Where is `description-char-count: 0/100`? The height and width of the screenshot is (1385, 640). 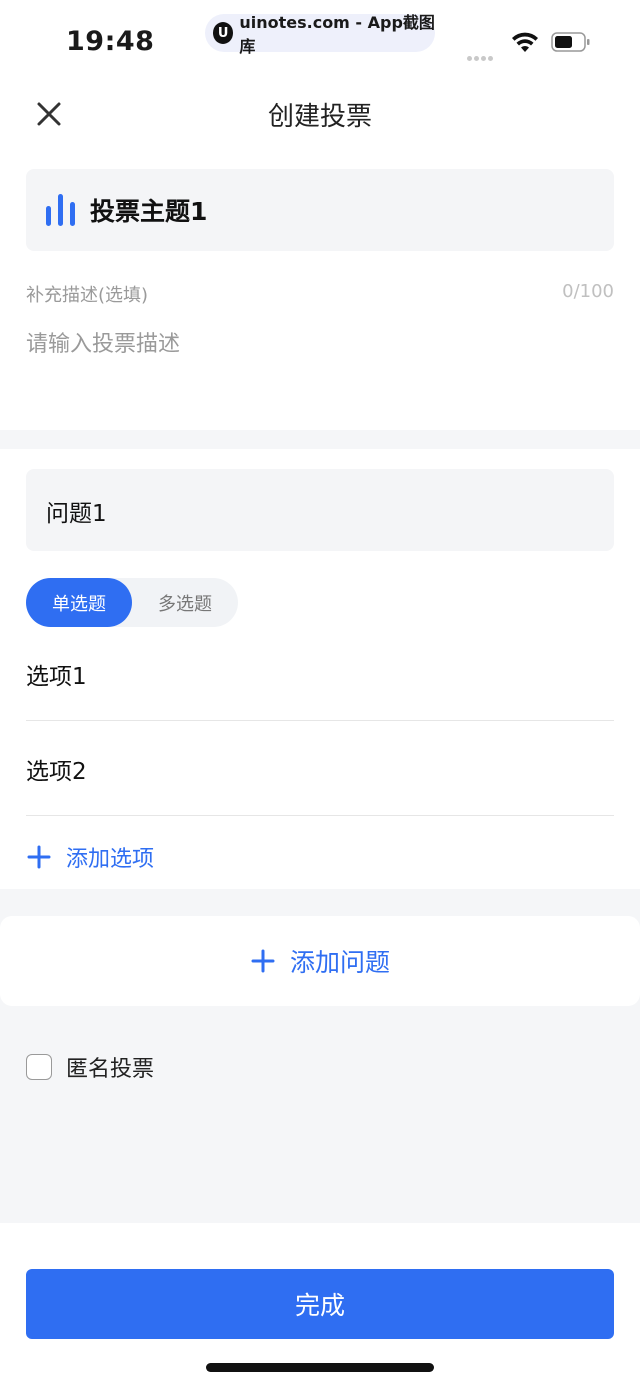
description-char-count: 0/100 is located at coordinates (588, 291).